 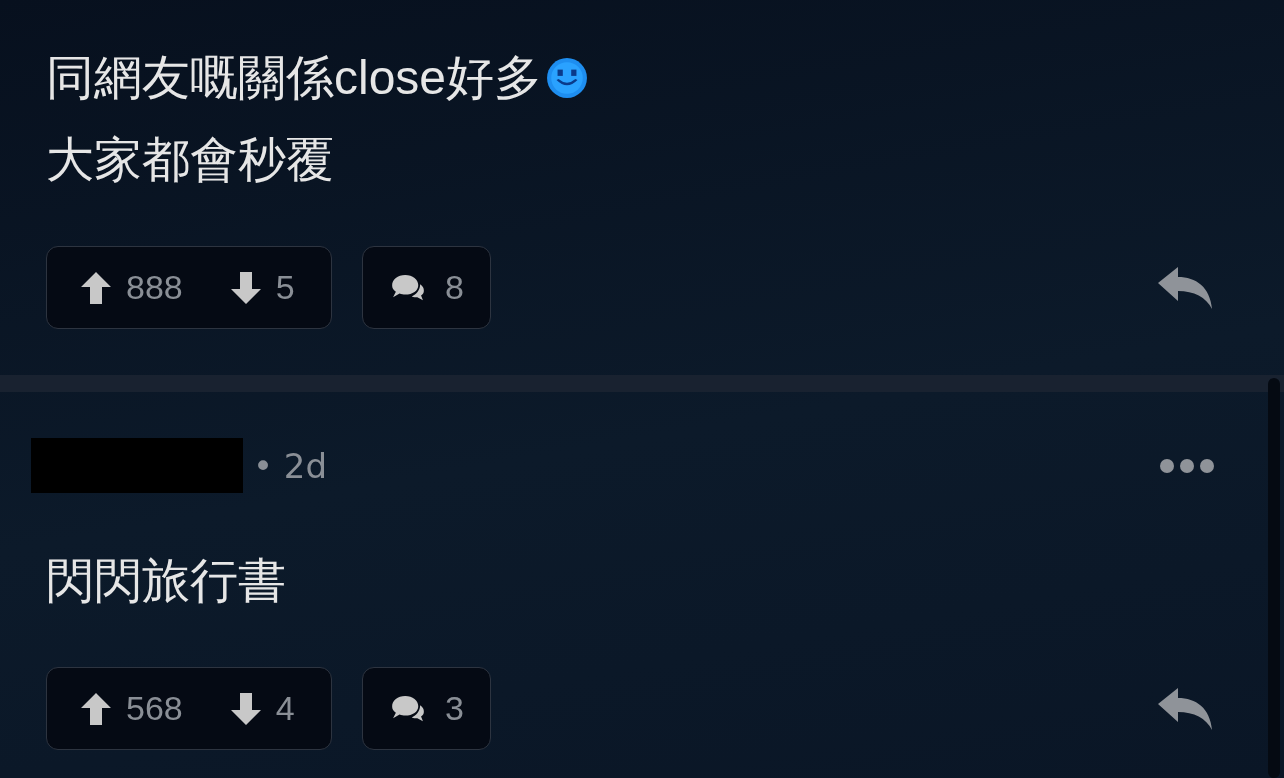 What do you see at coordinates (426, 287) in the screenshot?
I see `replies-button: 8` at bounding box center [426, 287].